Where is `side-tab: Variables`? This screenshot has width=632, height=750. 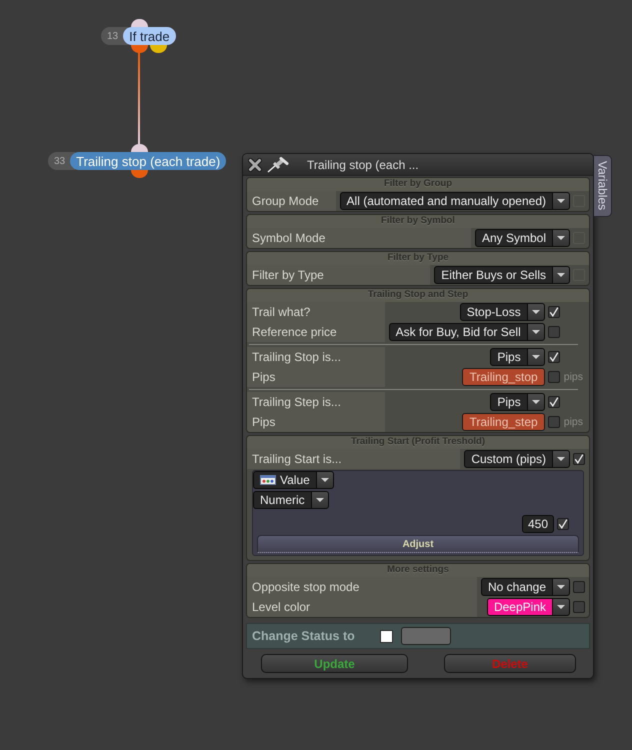 side-tab: Variables is located at coordinates (603, 186).